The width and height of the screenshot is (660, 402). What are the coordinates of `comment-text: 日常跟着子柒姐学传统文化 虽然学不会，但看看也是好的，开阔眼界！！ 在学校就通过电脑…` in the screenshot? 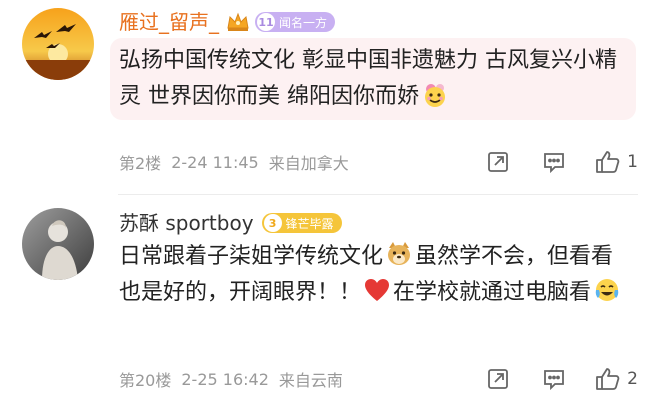 It's located at (371, 275).